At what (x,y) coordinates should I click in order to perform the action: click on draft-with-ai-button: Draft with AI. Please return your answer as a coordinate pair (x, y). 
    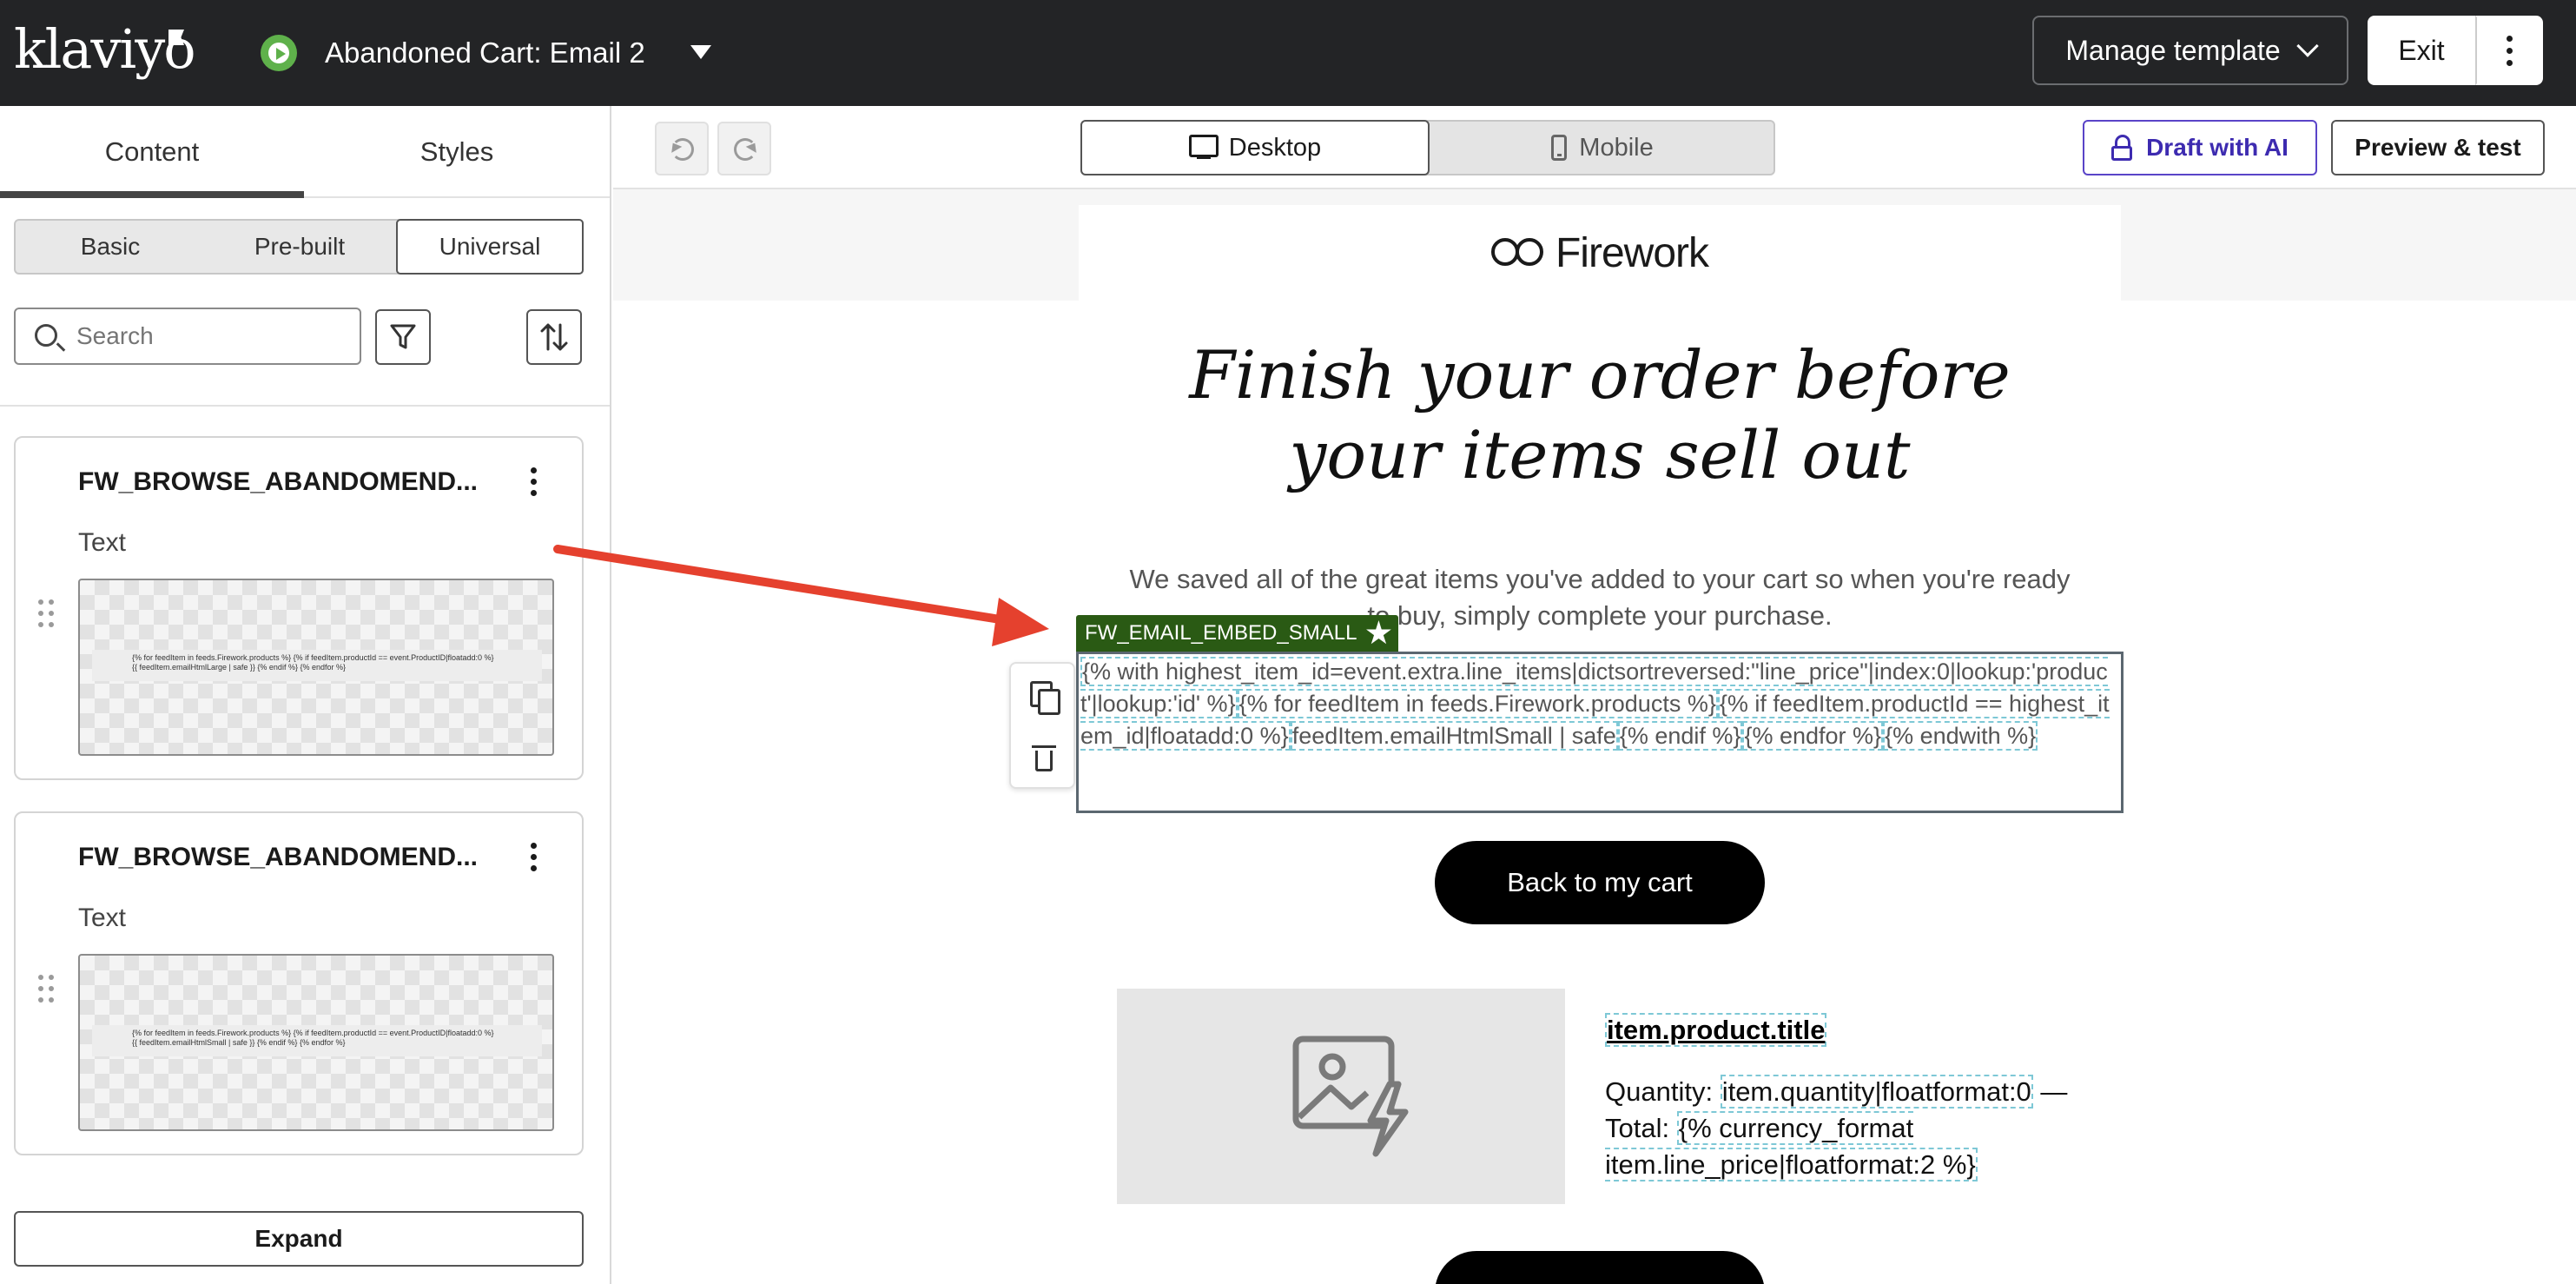
    Looking at the image, I should click on (2200, 147).